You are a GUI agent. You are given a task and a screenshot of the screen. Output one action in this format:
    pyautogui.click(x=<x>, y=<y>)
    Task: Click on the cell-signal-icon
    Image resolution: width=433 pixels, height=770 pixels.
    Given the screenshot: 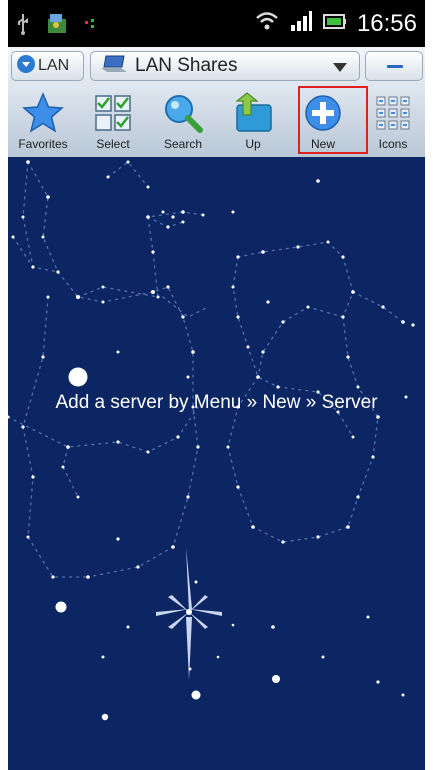 What is the action you would take?
    pyautogui.click(x=301, y=23)
    